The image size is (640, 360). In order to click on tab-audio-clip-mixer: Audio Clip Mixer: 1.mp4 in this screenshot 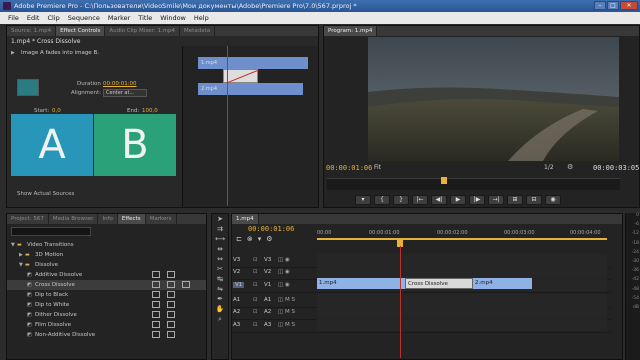, I will do `click(143, 31)`.